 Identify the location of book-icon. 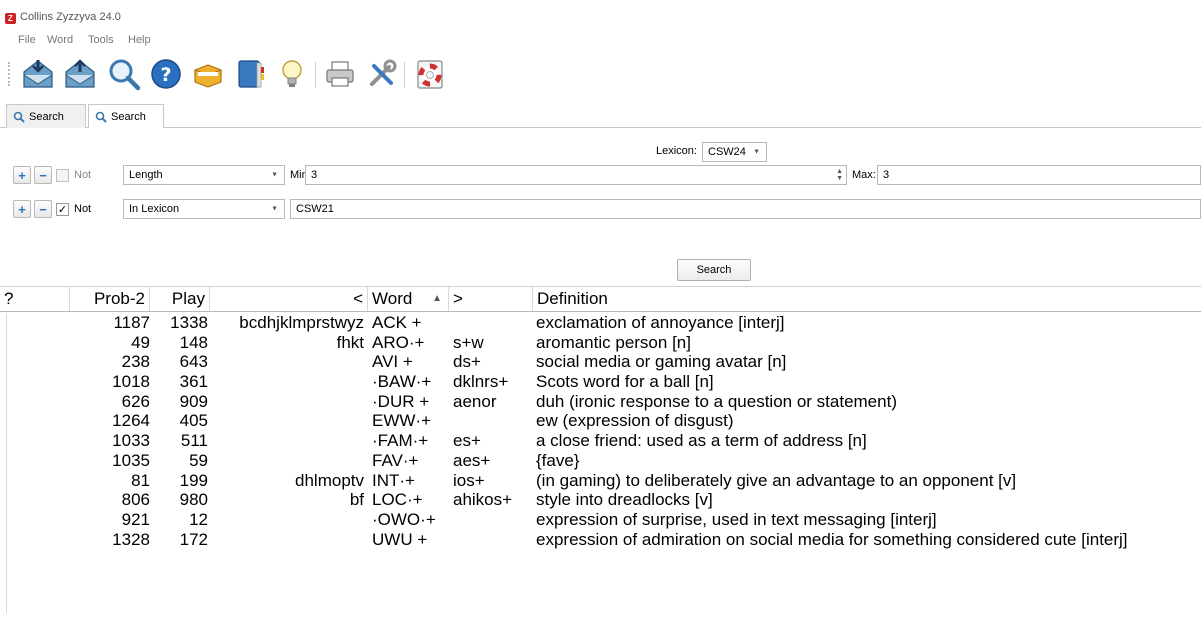
(250, 74).